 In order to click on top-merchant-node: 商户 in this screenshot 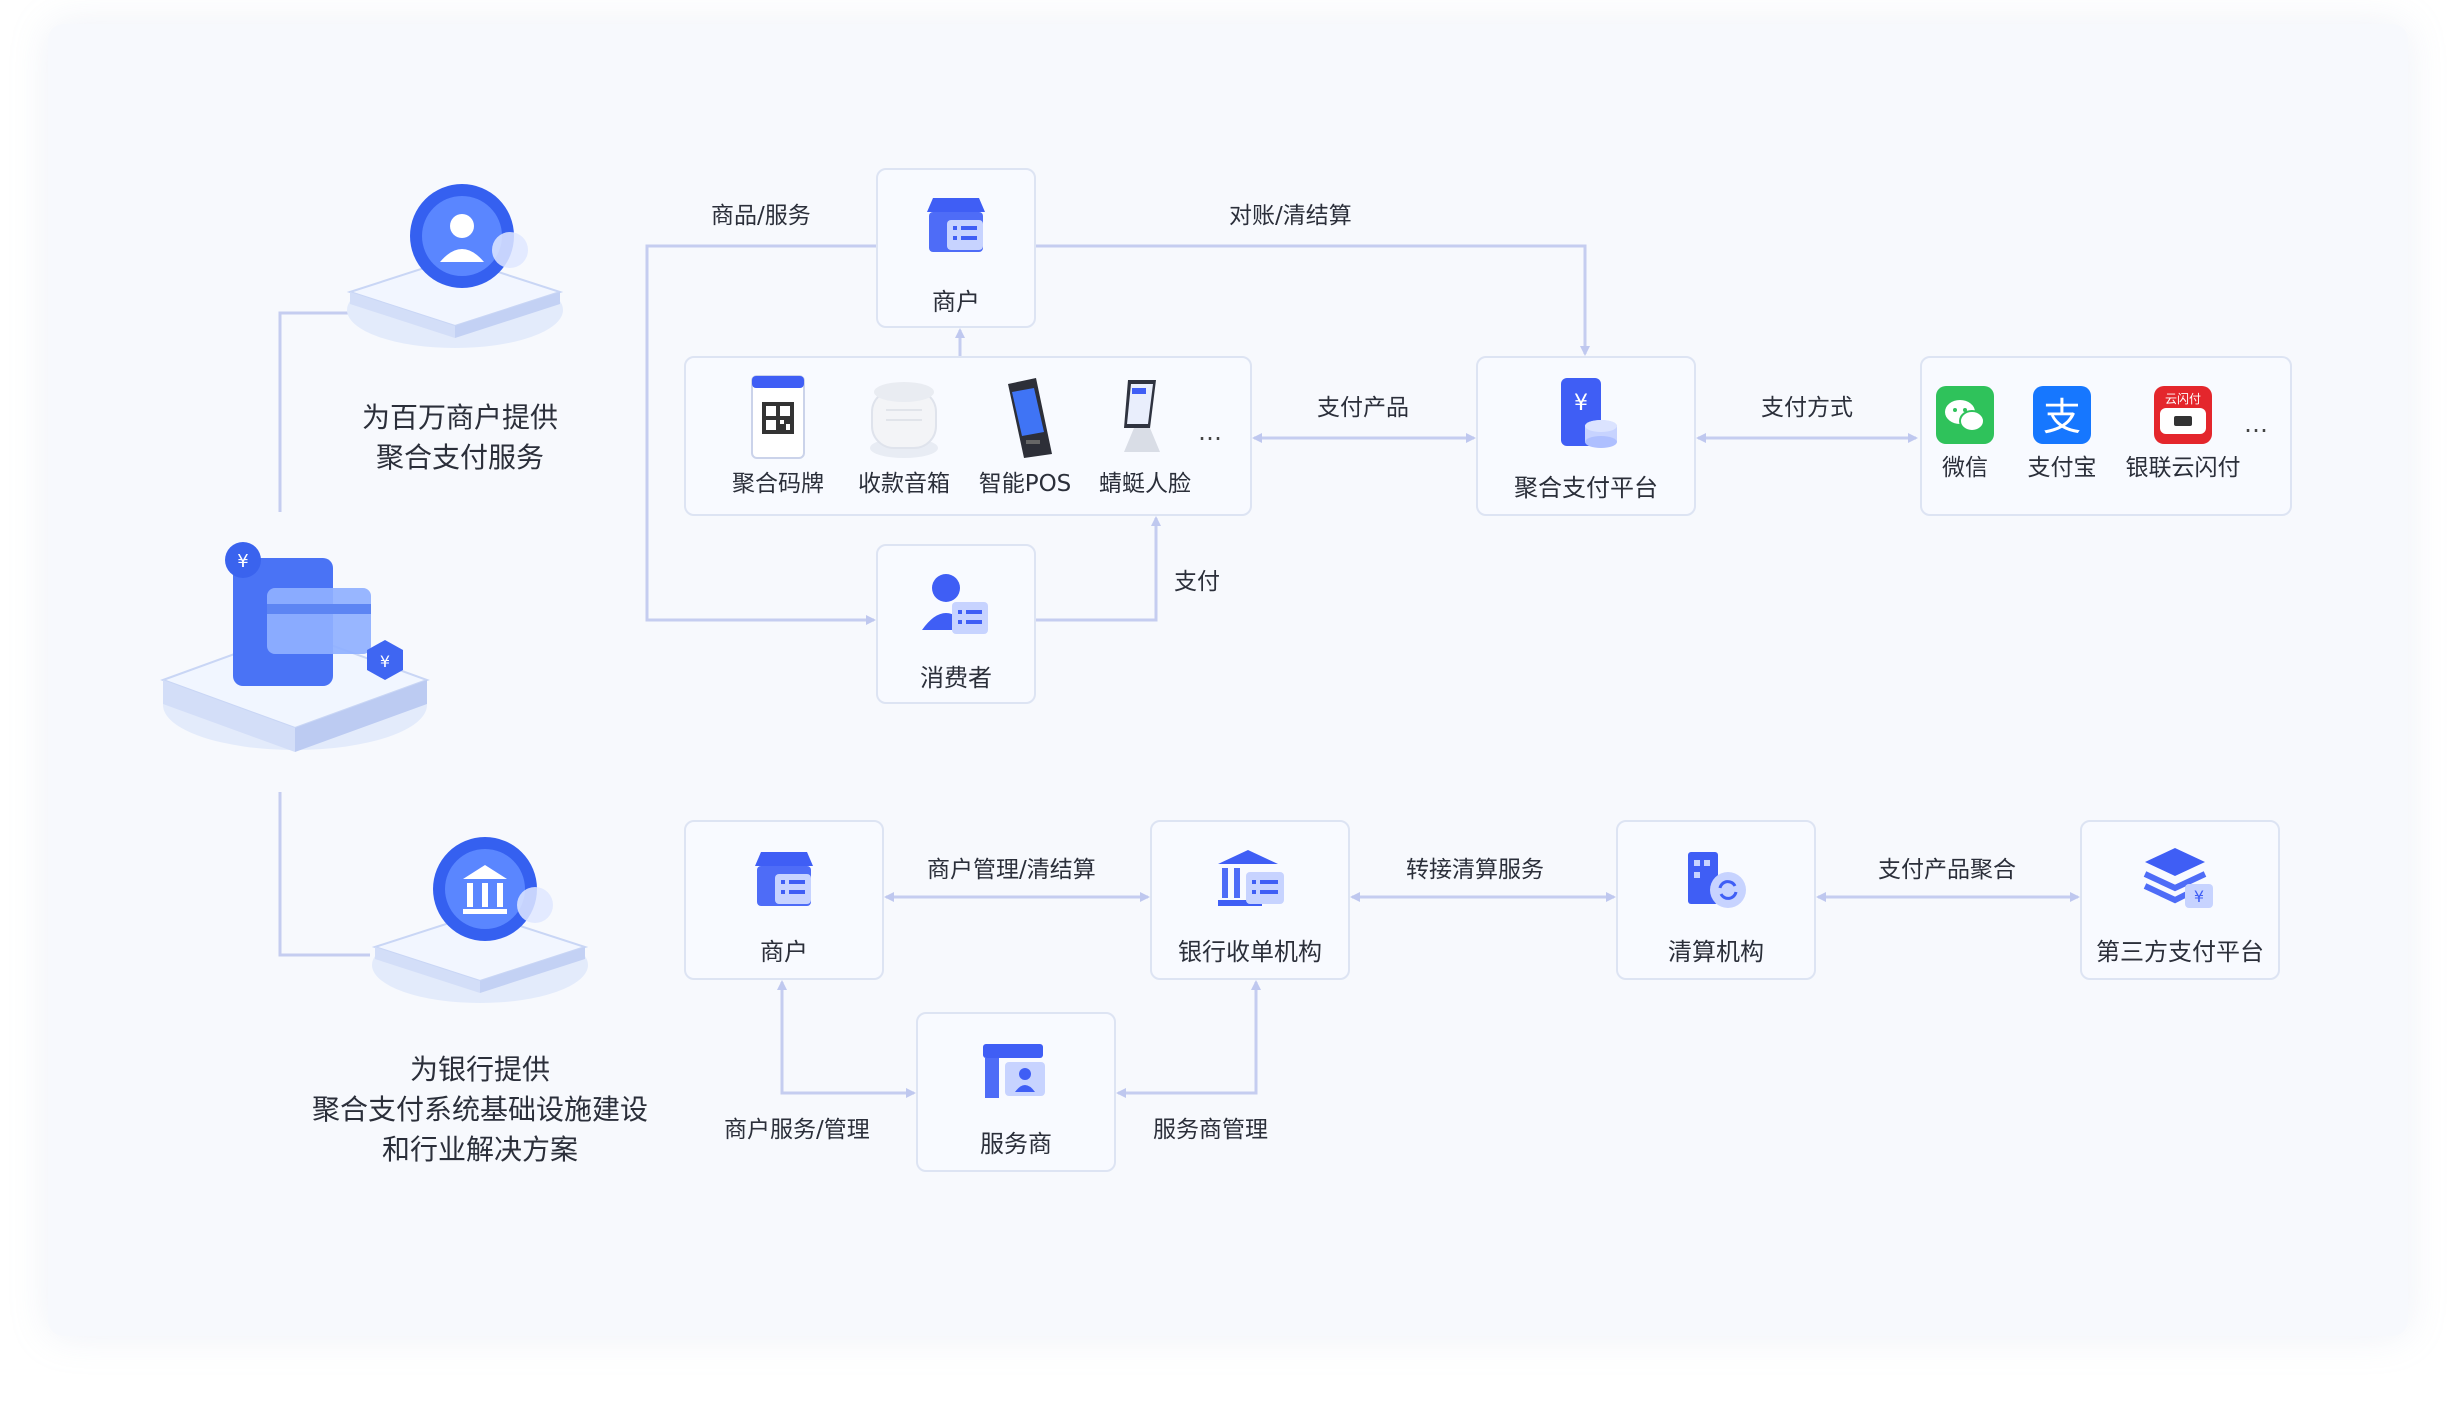, I will do `click(956, 248)`.